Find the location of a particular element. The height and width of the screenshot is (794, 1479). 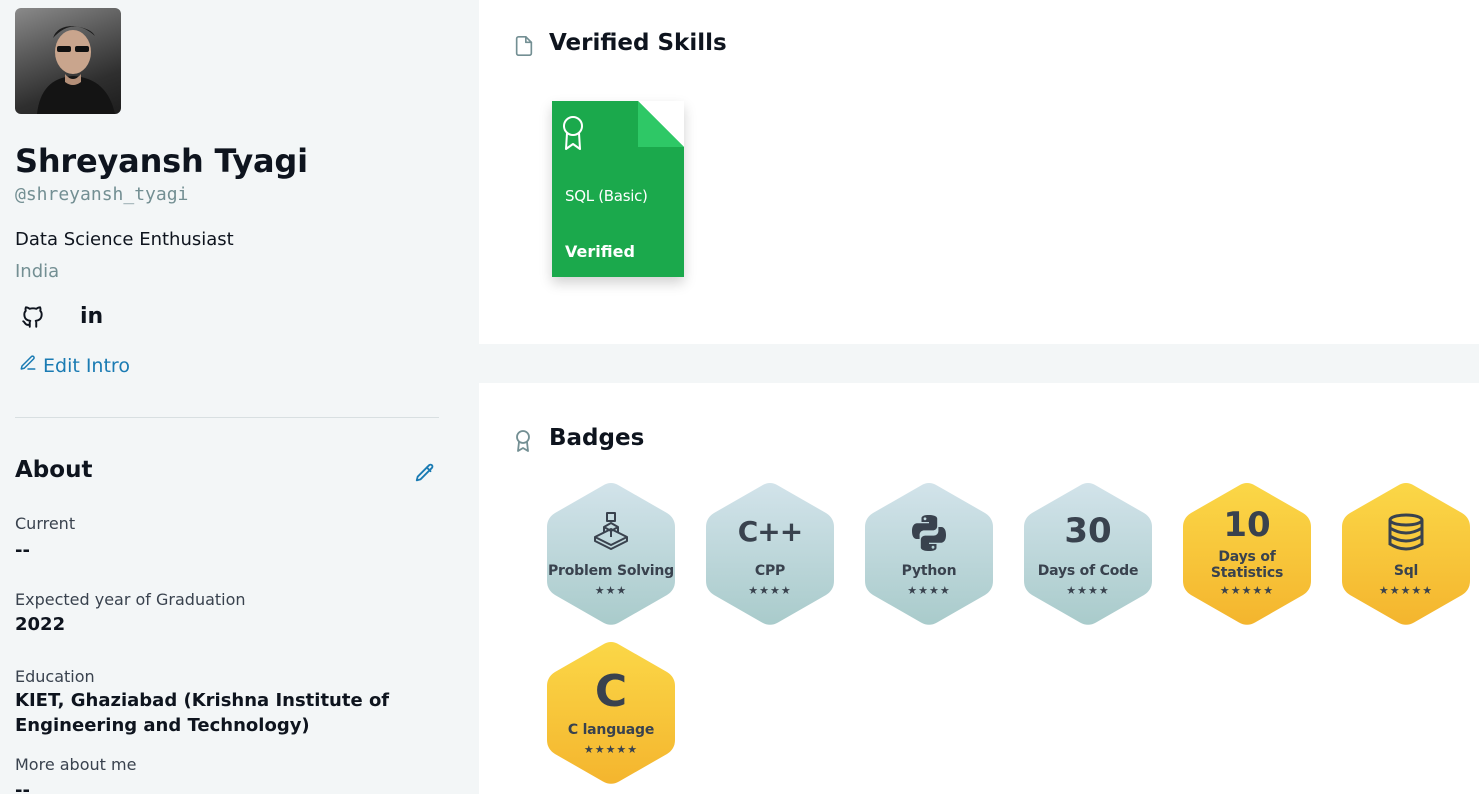

badge-problem-solving: Problem Solving ★★★ is located at coordinates (611, 554).